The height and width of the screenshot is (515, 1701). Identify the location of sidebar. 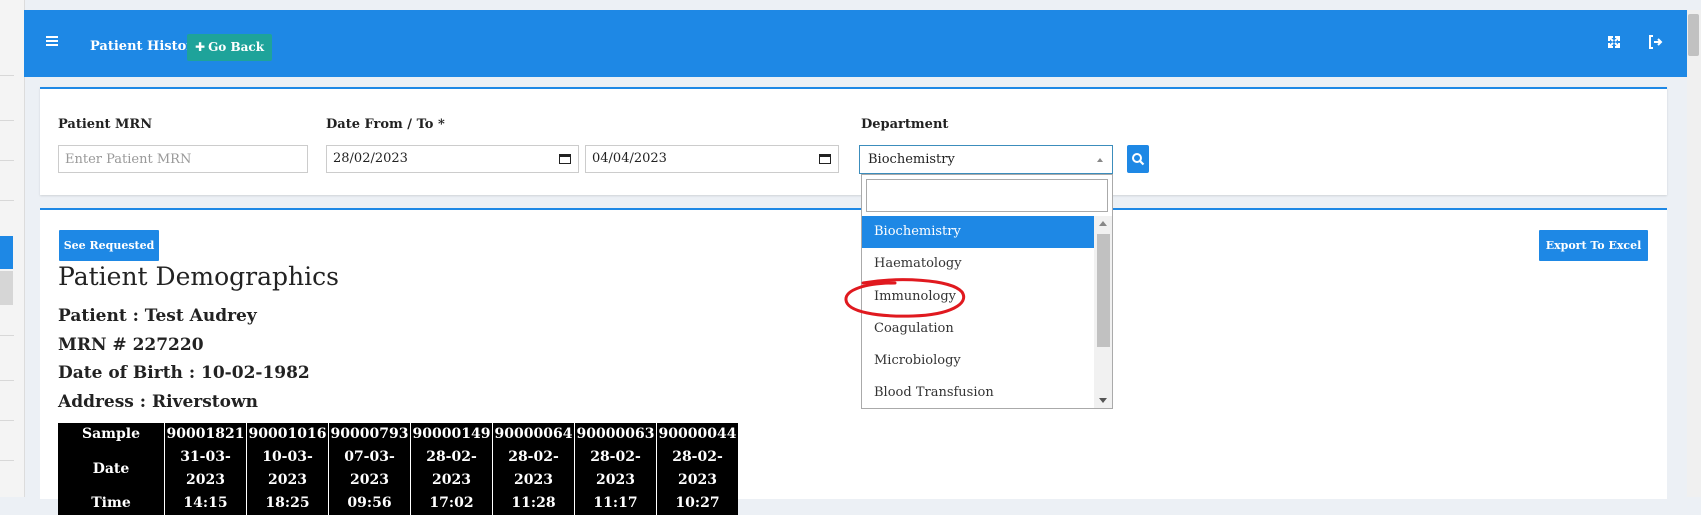
(12, 248).